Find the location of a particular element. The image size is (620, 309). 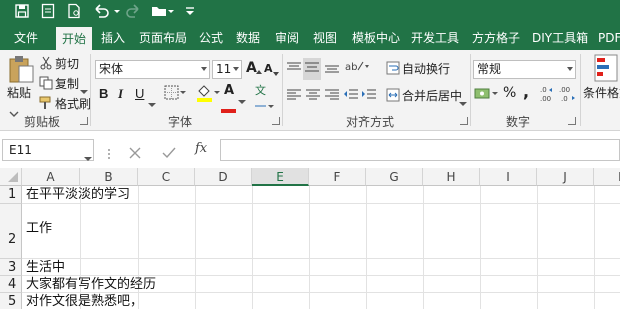

cell-a1: 在平平淡淡的学习 is located at coordinates (78, 195).